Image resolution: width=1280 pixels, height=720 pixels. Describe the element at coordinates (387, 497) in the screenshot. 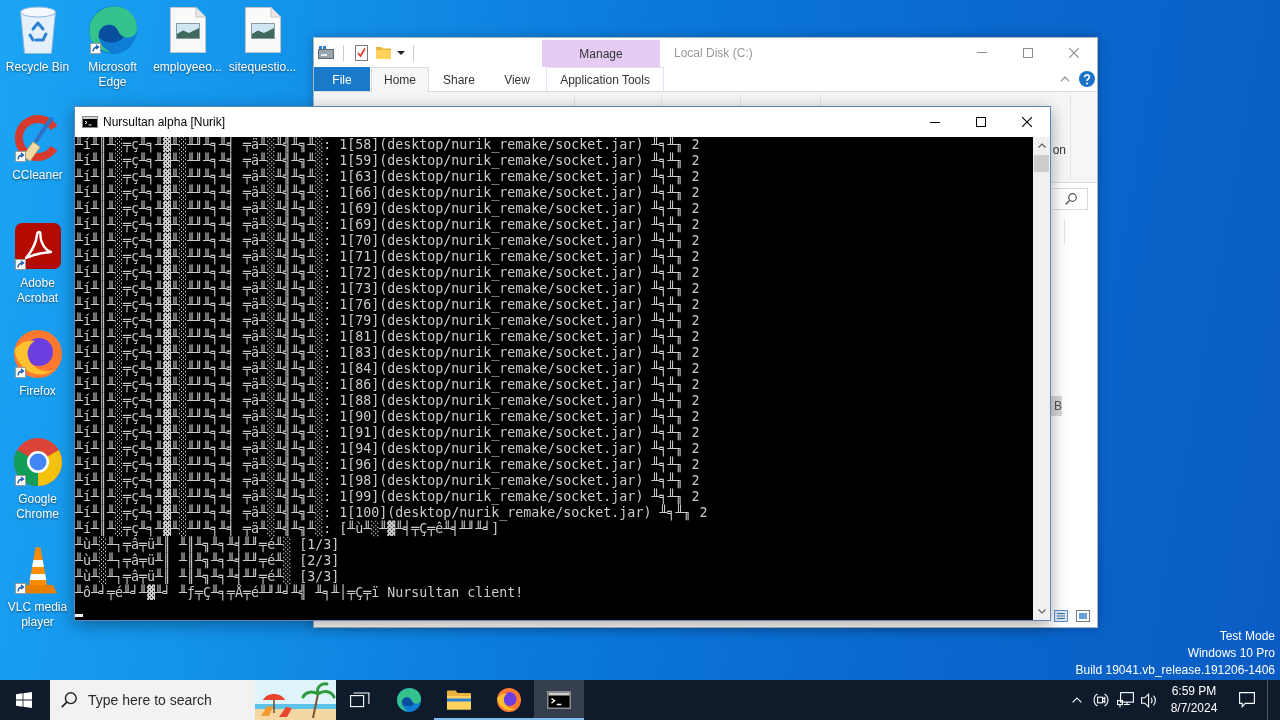

I see `console-line: ╨í╨║╨░╤ç╨╕╨▓╨░╨╜╨╕╨╡ ╤ä╨░╨╣╨╗╨░: 1[99](desktop/nurik_remake/socket.jar) ╨╕╨╖ 2` at that location.